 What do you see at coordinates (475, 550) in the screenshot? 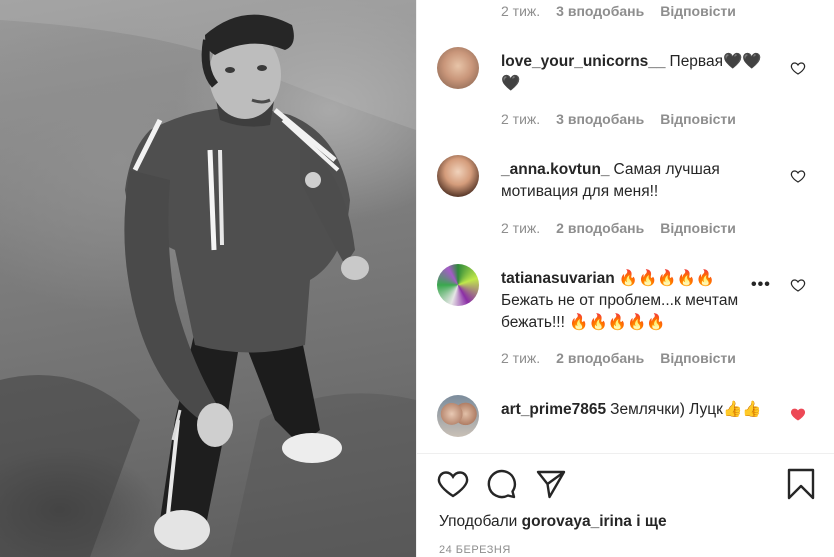
I see `post-date: 24 БЕРЕЗНЯ` at bounding box center [475, 550].